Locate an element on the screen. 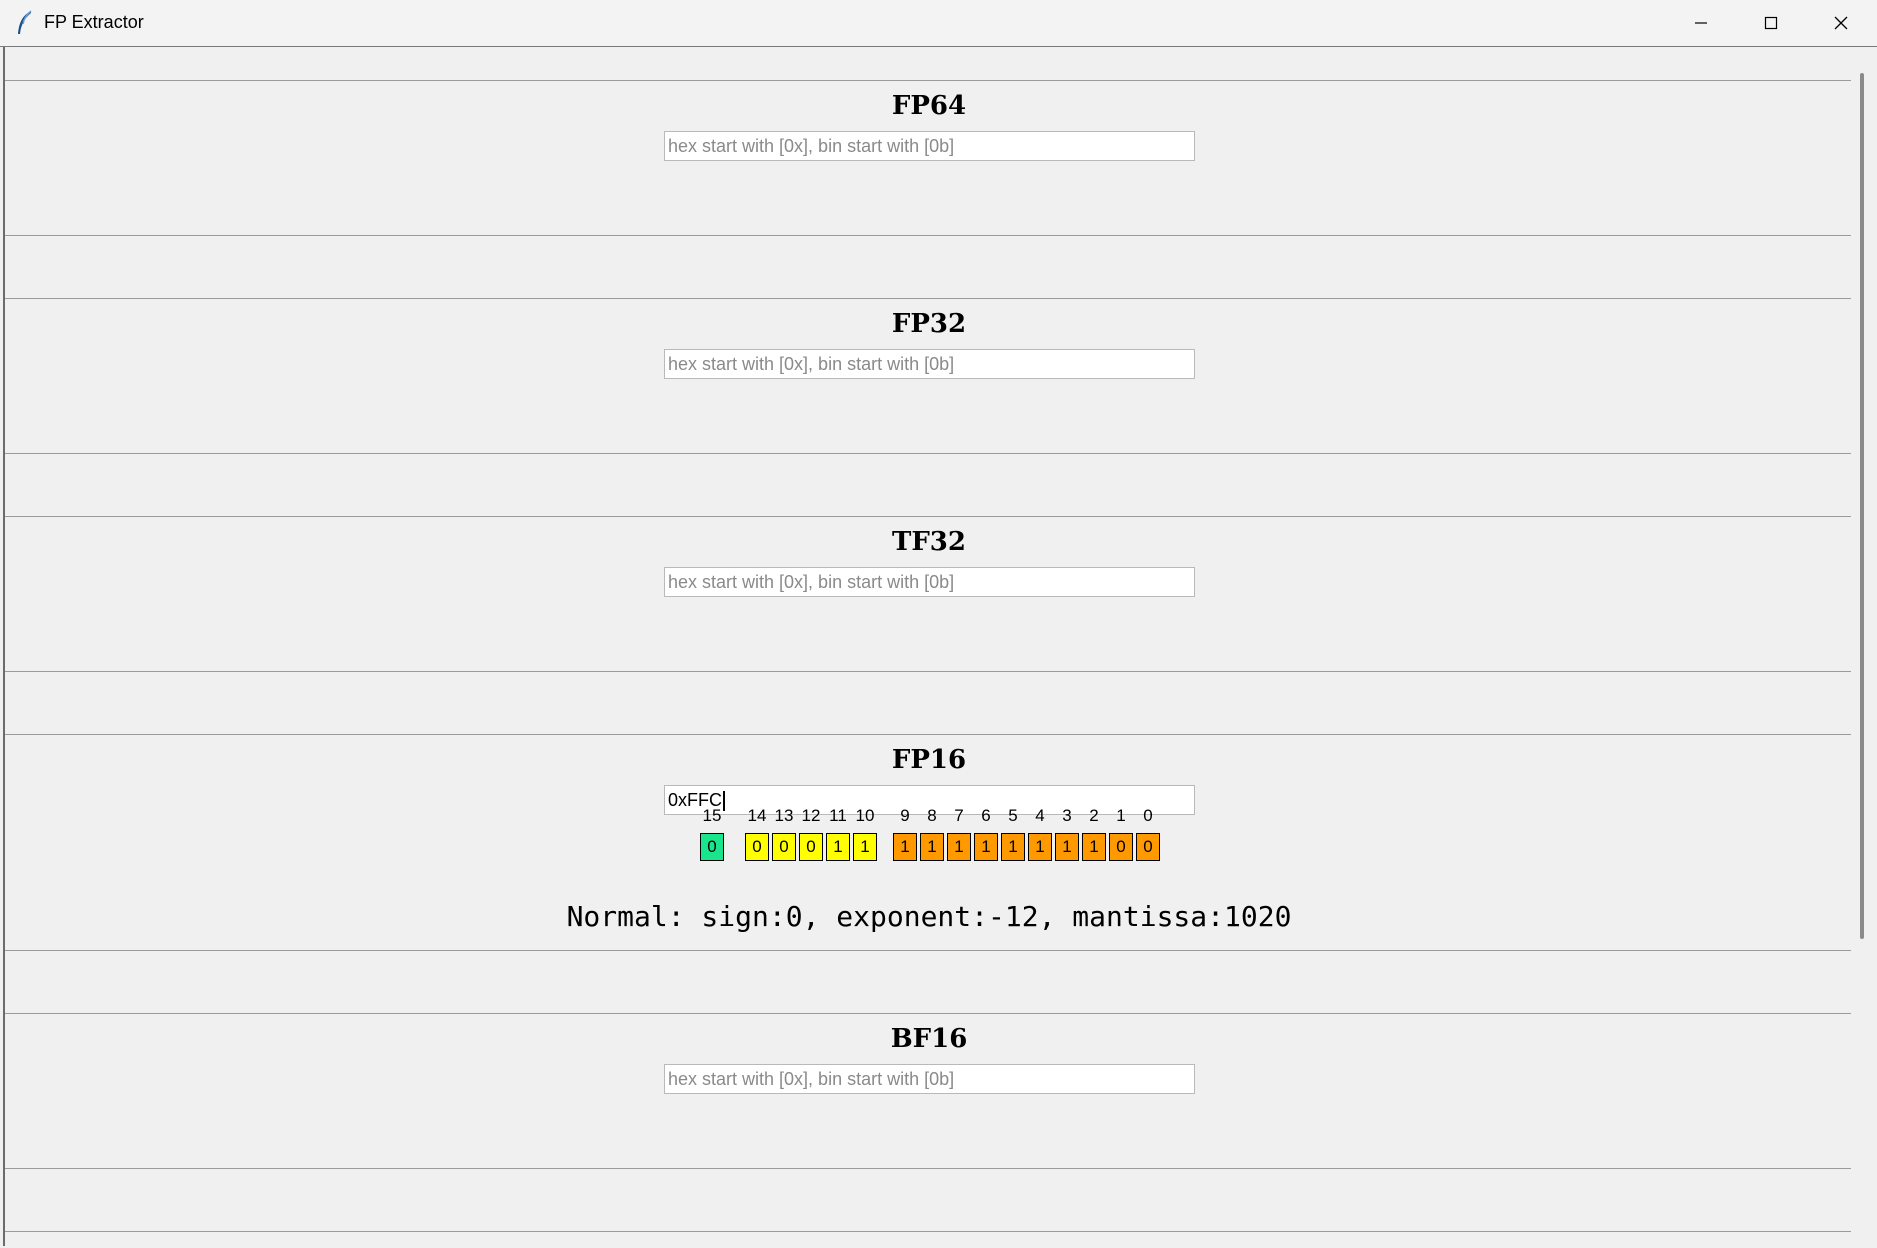 The width and height of the screenshot is (1877, 1248). next-section-partial is located at coordinates (929, 1238).